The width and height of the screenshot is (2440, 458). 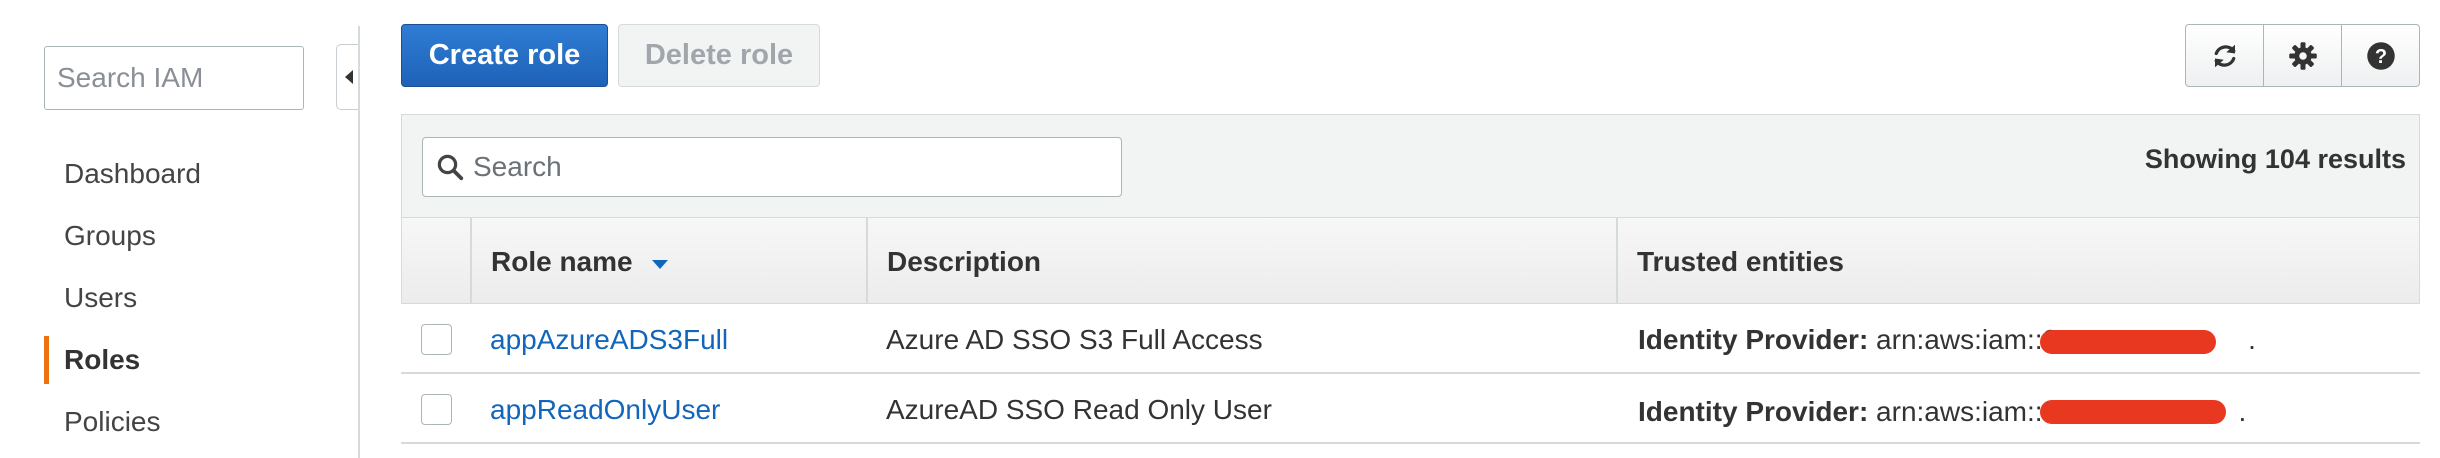 I want to click on refresh-button, so click(x=2225, y=55).